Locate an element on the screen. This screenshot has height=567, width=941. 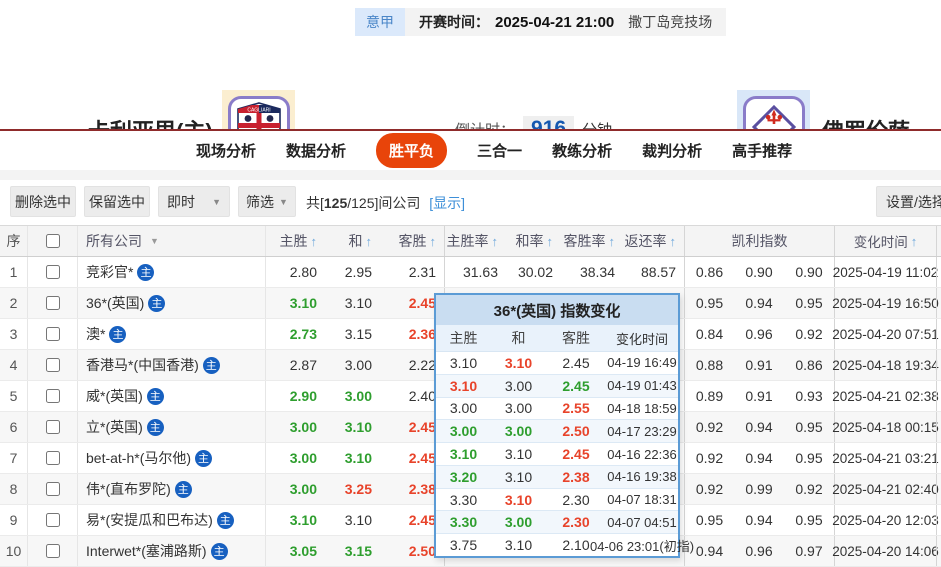
company-name: 竞彩官* is located at coordinates (109, 272).